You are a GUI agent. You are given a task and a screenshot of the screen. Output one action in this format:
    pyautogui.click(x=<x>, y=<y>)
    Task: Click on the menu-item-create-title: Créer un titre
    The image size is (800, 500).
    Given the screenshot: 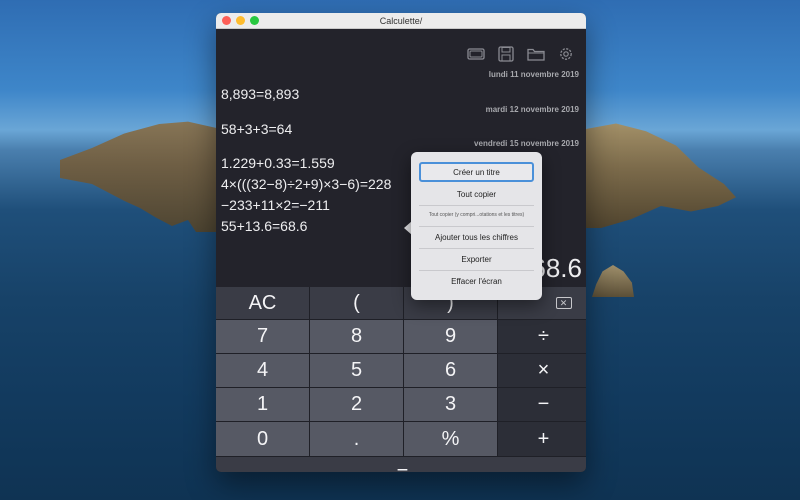 What is the action you would take?
    pyautogui.click(x=476, y=172)
    